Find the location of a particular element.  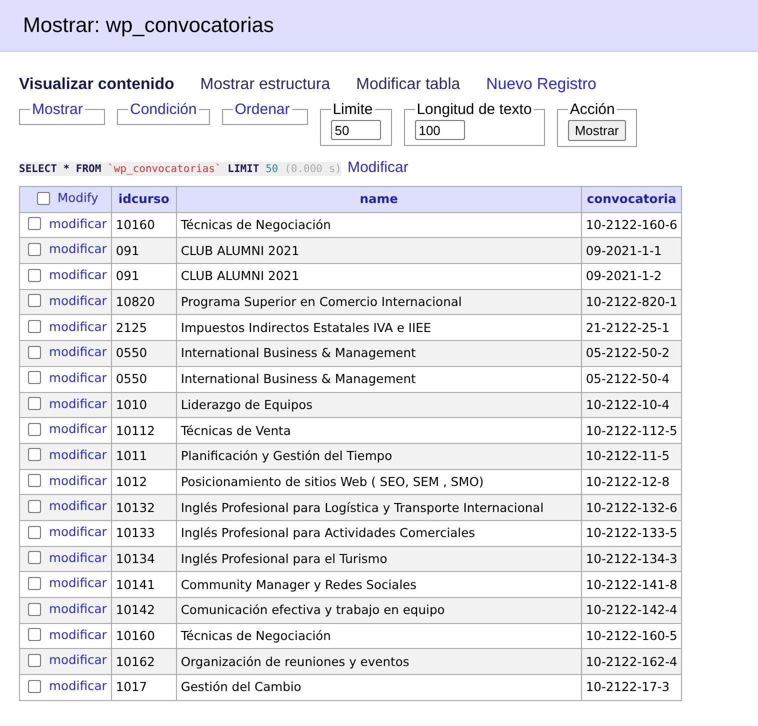

page-title: Mostrar: wp_convocatorias is located at coordinates (148, 26).